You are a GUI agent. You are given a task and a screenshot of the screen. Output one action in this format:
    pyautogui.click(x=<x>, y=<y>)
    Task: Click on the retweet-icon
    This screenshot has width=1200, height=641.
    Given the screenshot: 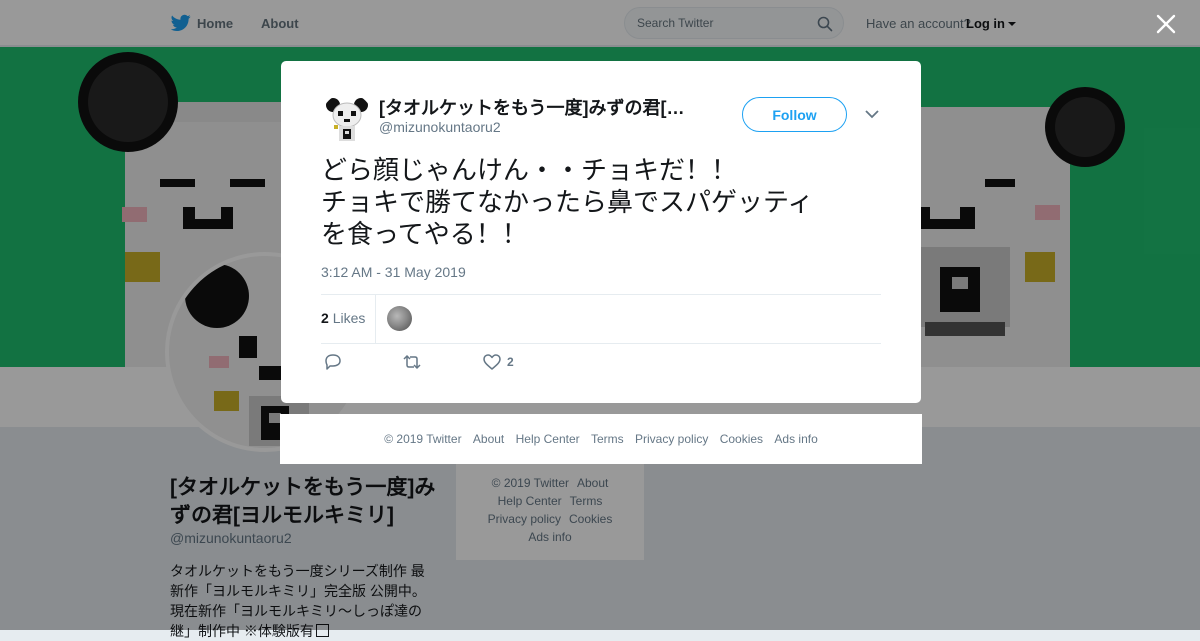 What is the action you would take?
    pyautogui.click(x=412, y=362)
    